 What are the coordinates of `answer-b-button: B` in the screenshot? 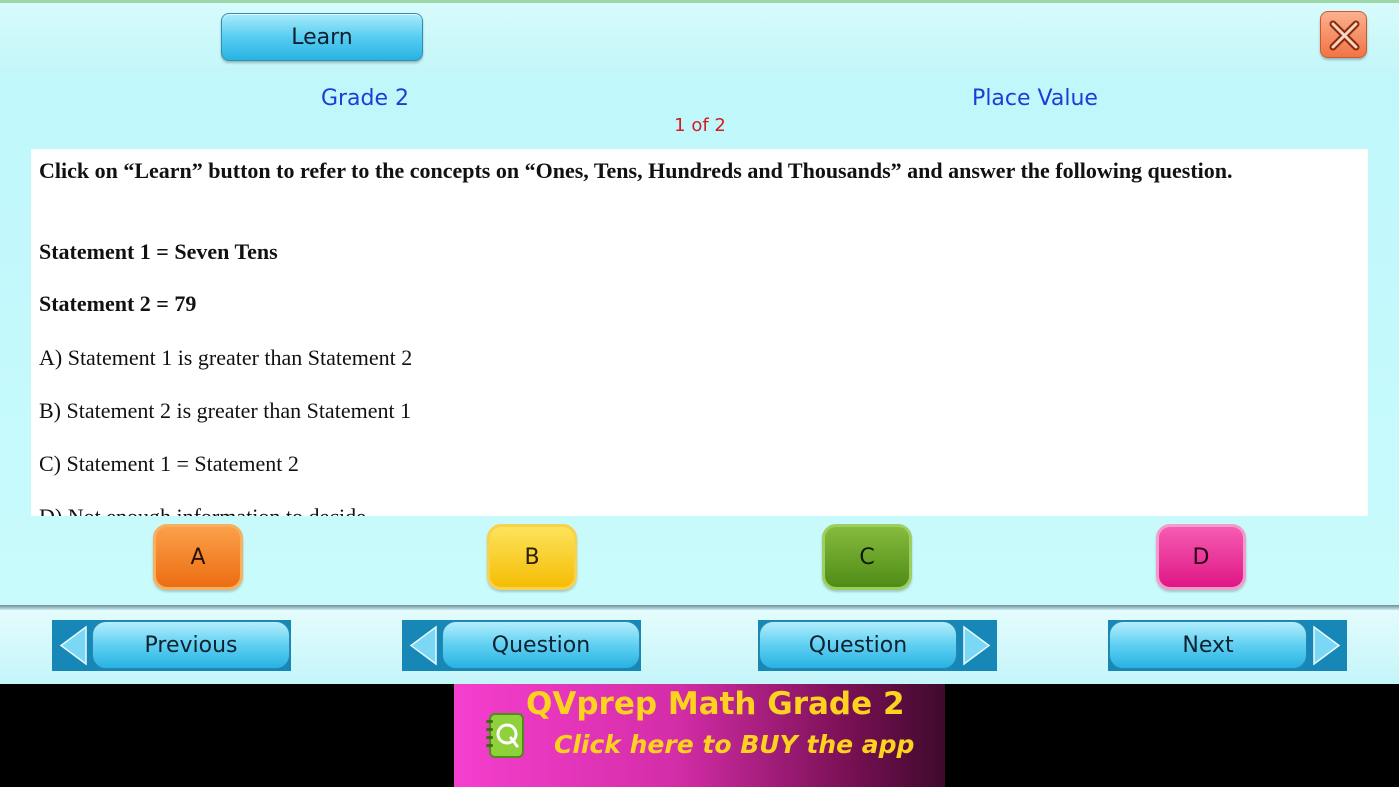 It's located at (532, 557).